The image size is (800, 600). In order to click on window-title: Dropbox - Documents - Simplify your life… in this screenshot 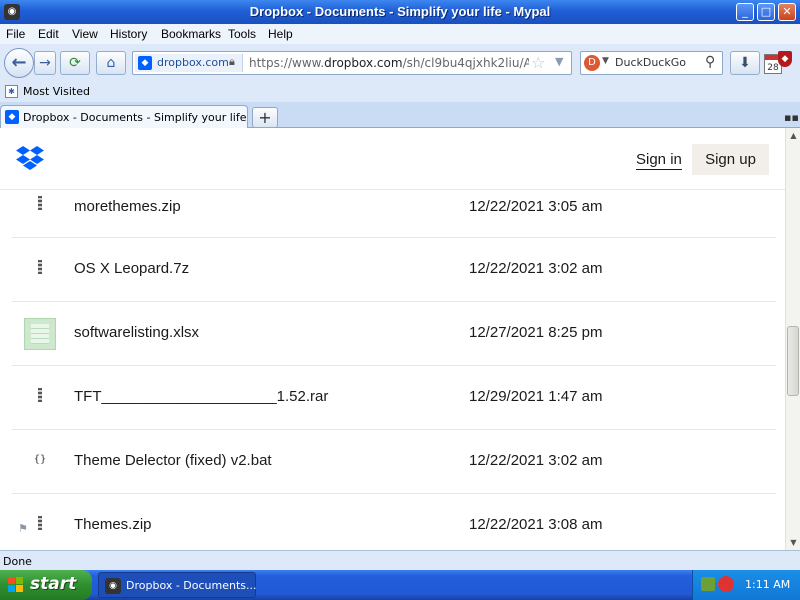, I will do `click(400, 11)`.